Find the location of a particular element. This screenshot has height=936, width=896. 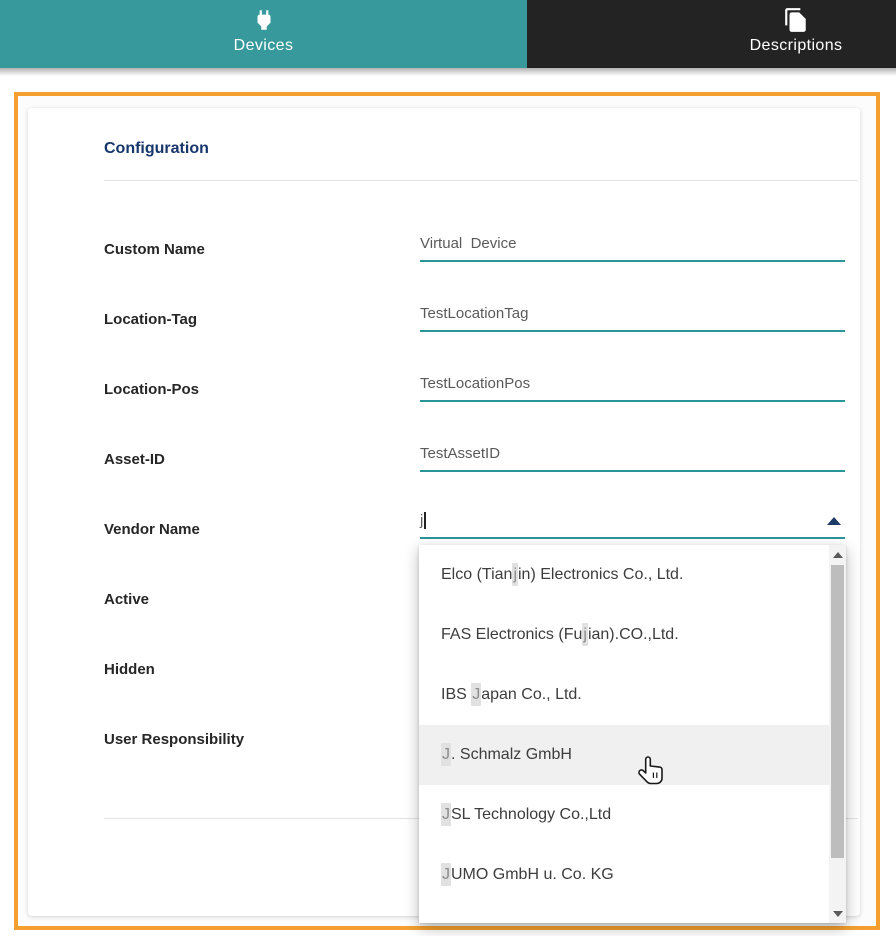

text-caret is located at coordinates (425, 520).